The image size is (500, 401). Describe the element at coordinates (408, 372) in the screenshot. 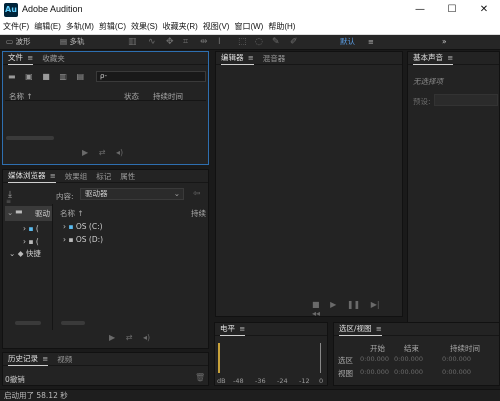

I see `view-end: 0:00.000` at that location.